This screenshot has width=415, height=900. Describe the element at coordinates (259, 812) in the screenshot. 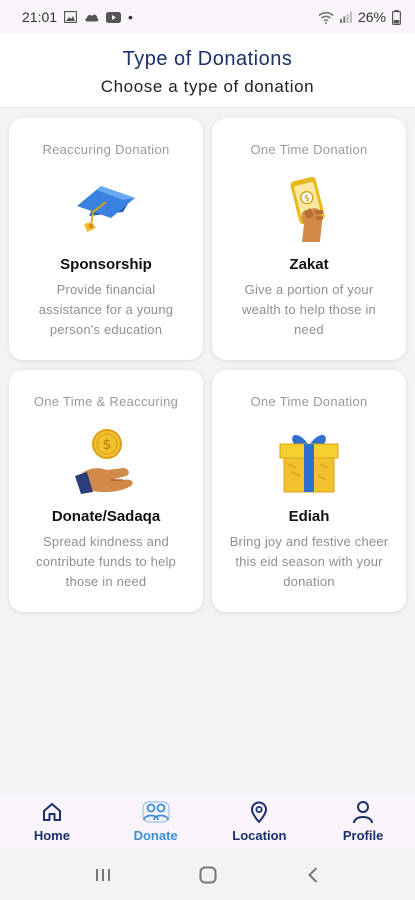

I see `location-pin-icon` at that location.